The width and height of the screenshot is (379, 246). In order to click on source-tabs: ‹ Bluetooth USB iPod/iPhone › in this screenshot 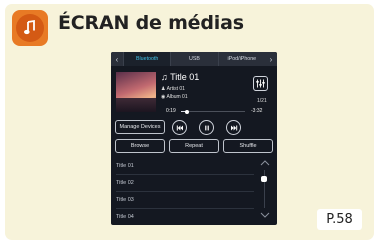, I will do `click(194, 59)`.